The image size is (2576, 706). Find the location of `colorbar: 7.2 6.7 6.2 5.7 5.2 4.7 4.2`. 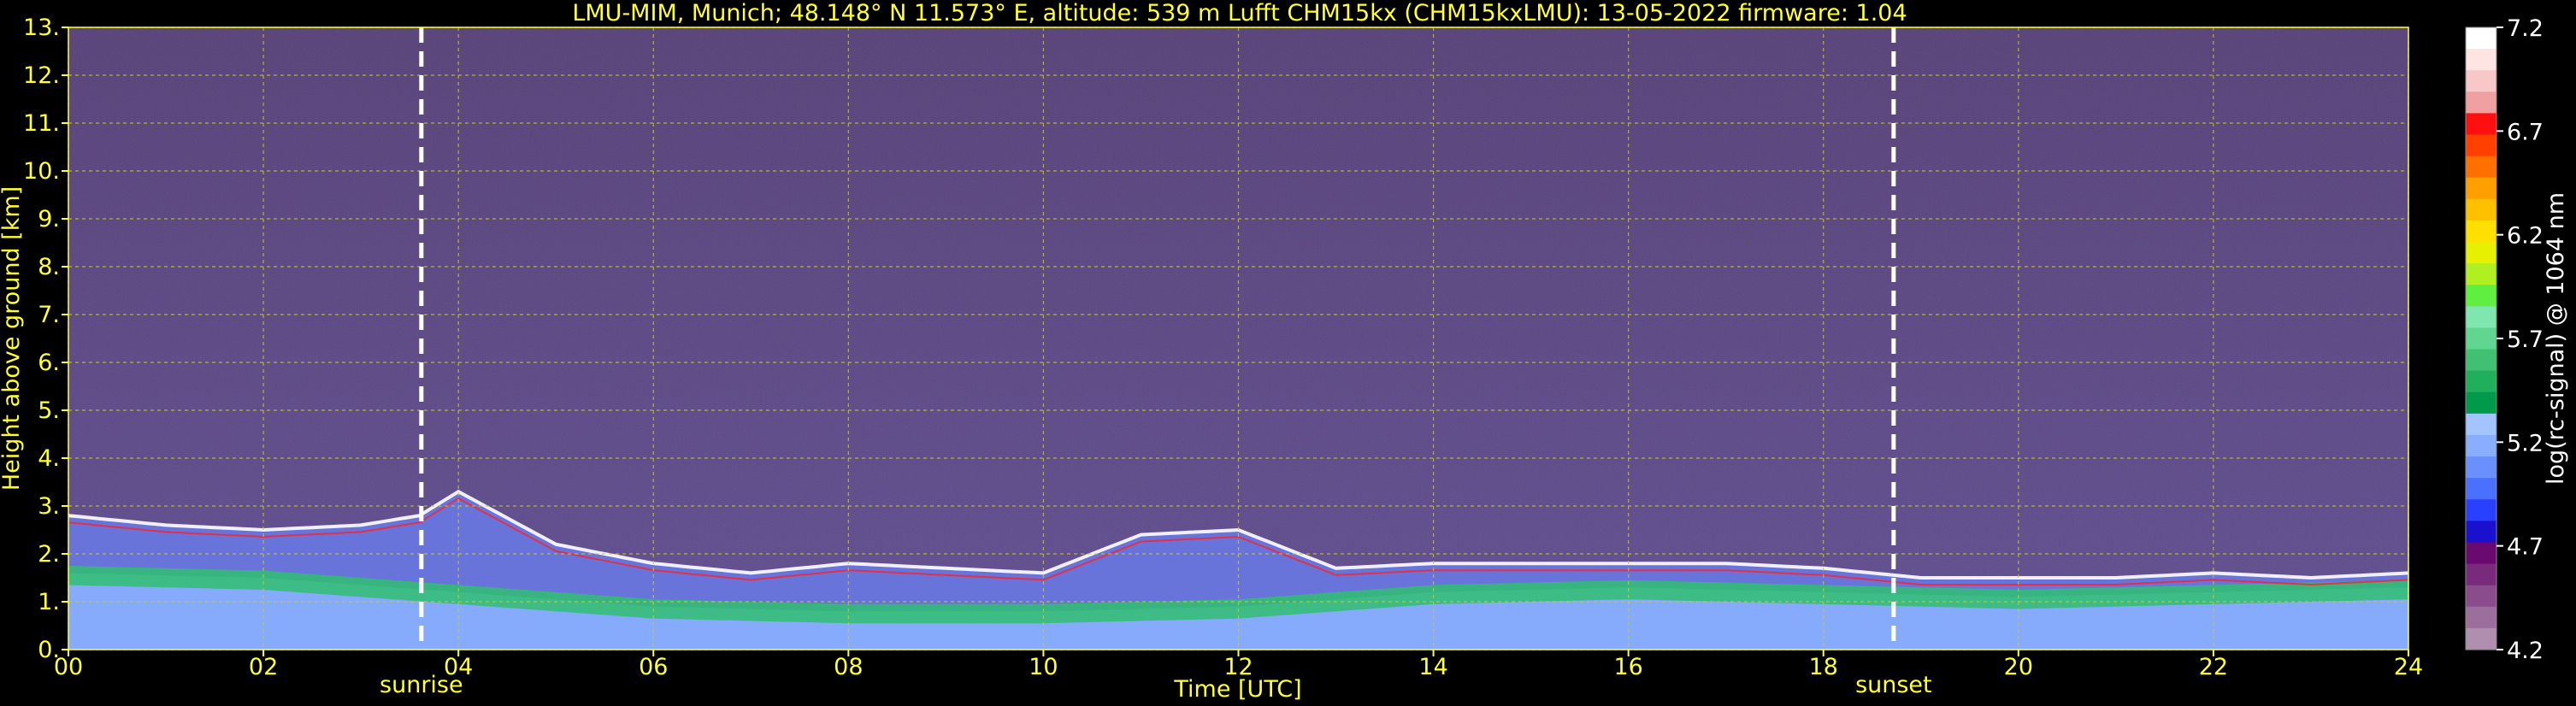

colorbar: 7.2 6.7 6.2 5.7 5.2 4.7 4.2 is located at coordinates (2504, 339).